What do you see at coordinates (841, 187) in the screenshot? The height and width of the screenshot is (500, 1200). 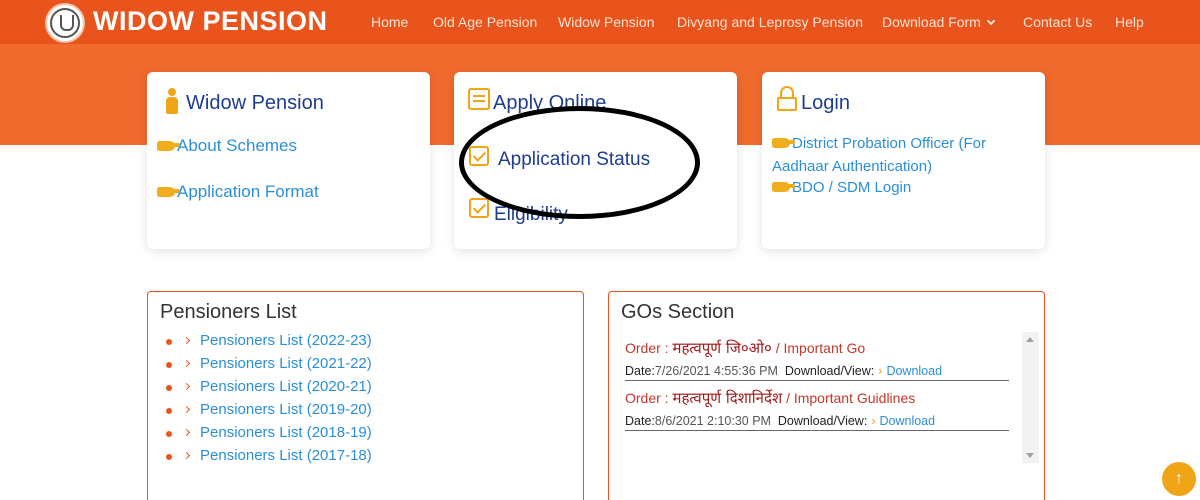 I see `link-bdo-sdm-login: BDO / SDM Login` at bounding box center [841, 187].